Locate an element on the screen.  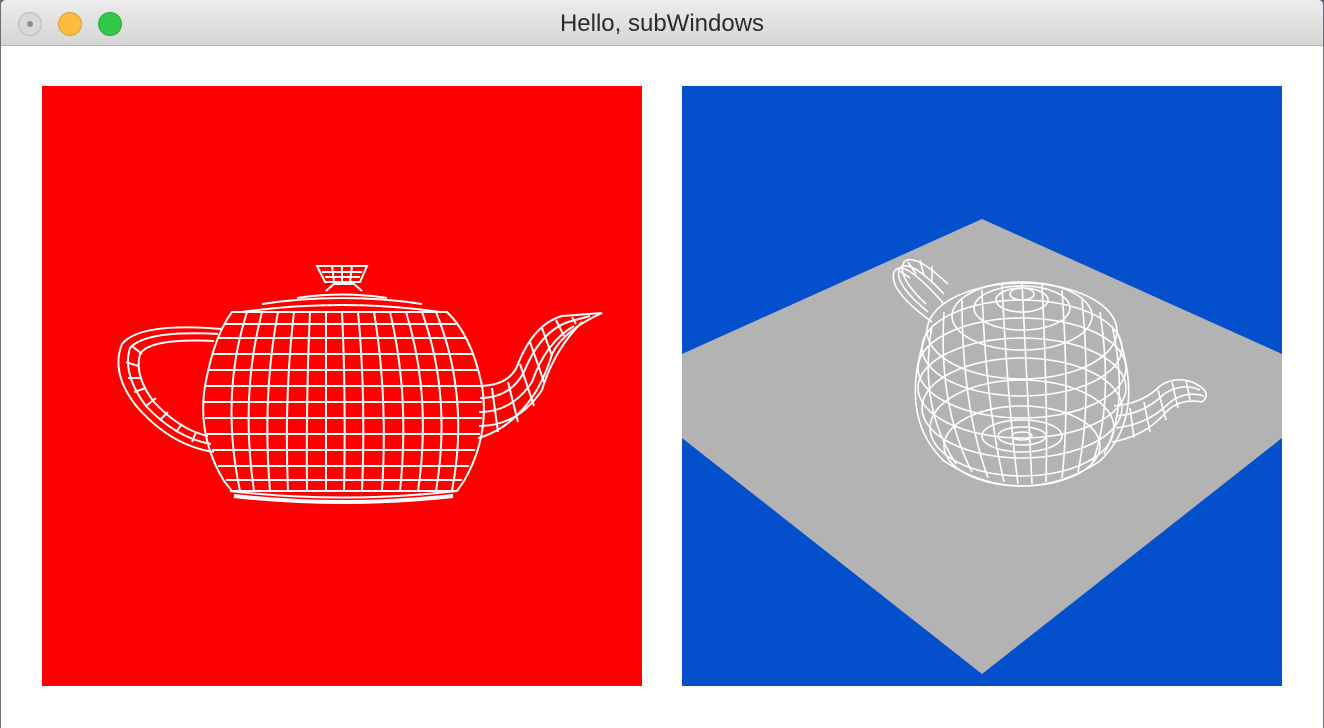
window-title: Hello, subWindows is located at coordinates (662, 23).